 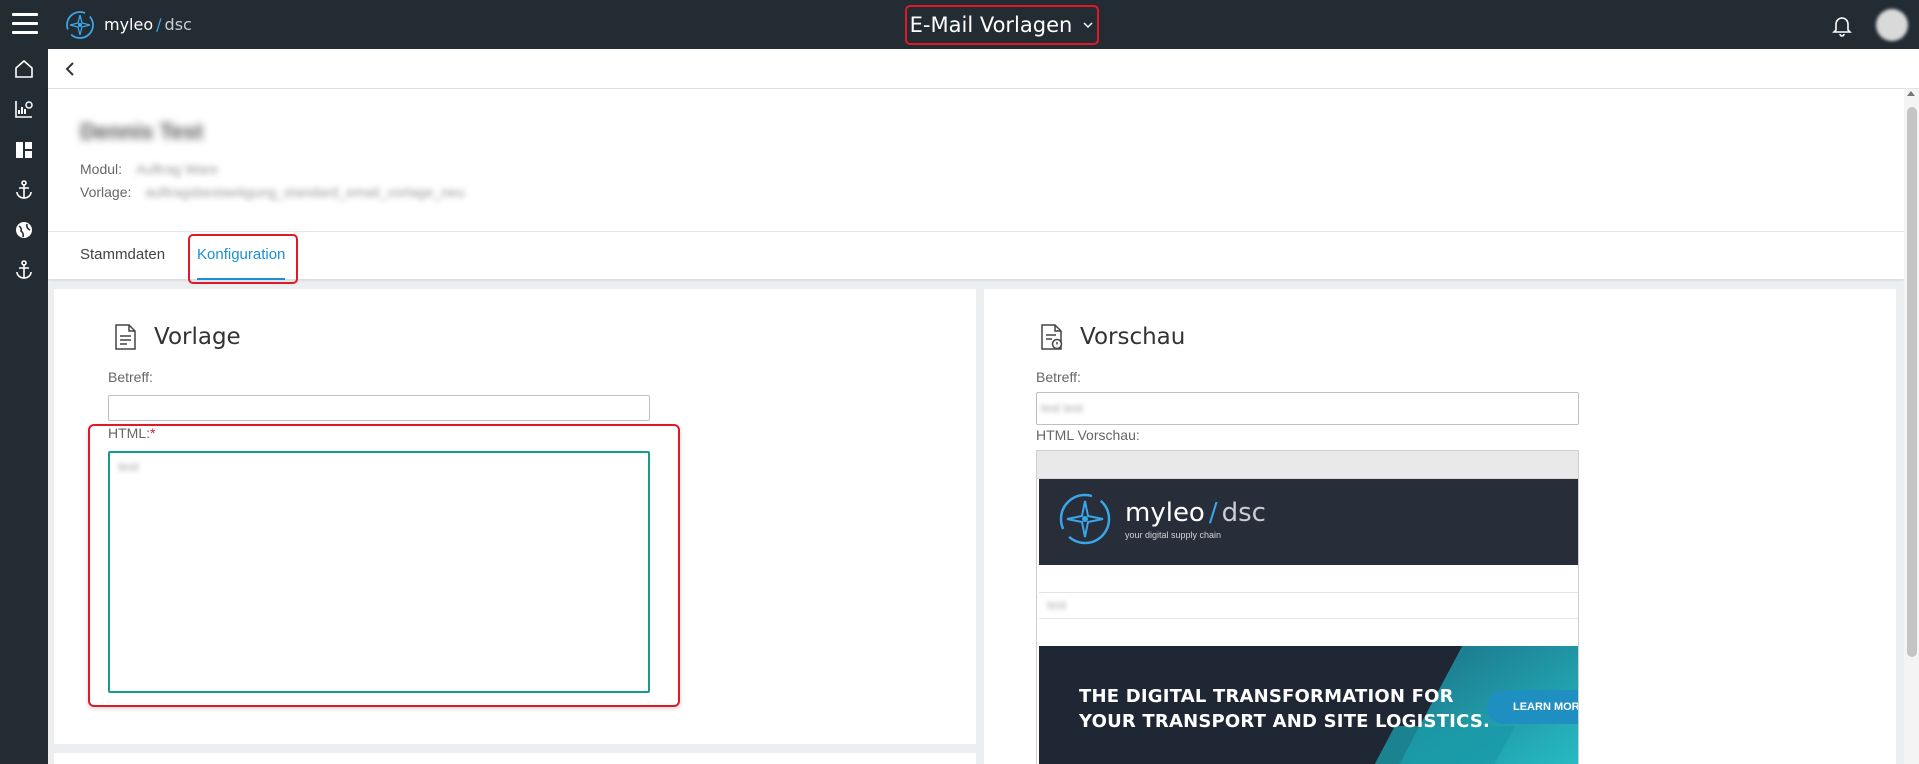 What do you see at coordinates (1088, 435) in the screenshot?
I see `preview-html-label: HTML Vorschau:` at bounding box center [1088, 435].